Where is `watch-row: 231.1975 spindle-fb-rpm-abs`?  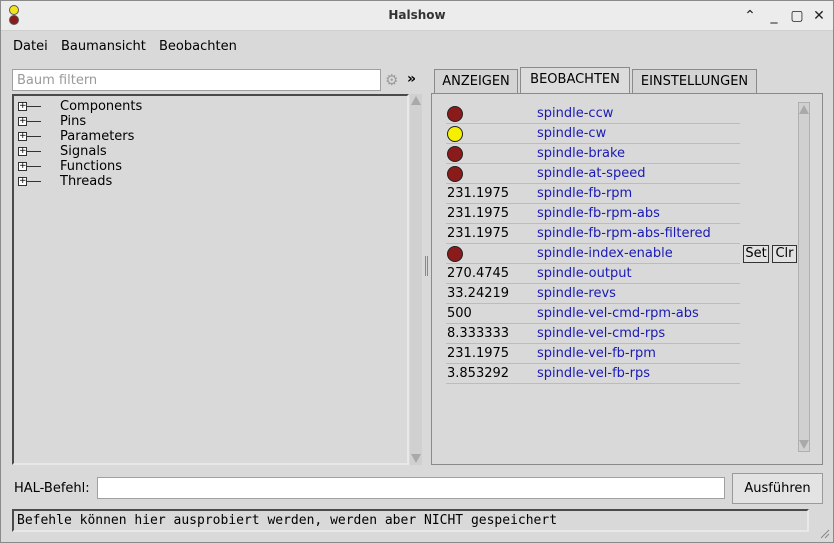
watch-row: 231.1975 spindle-fb-rpm-abs is located at coordinates (593, 214).